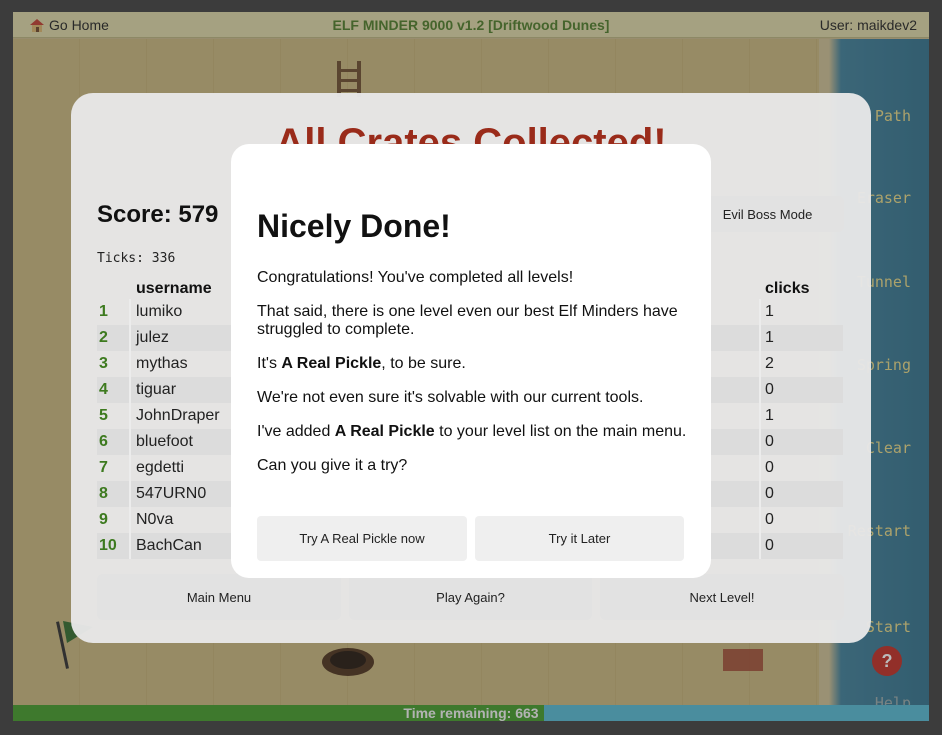  I want to click on evil-boss-mode-button: Evil Boss Mode, so click(767, 214).